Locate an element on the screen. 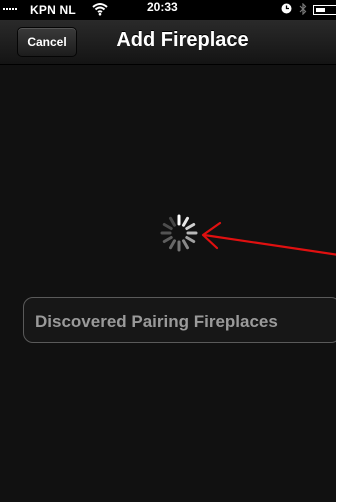 The width and height of the screenshot is (339, 502). page-title: Add Fireplace is located at coordinates (182, 40).